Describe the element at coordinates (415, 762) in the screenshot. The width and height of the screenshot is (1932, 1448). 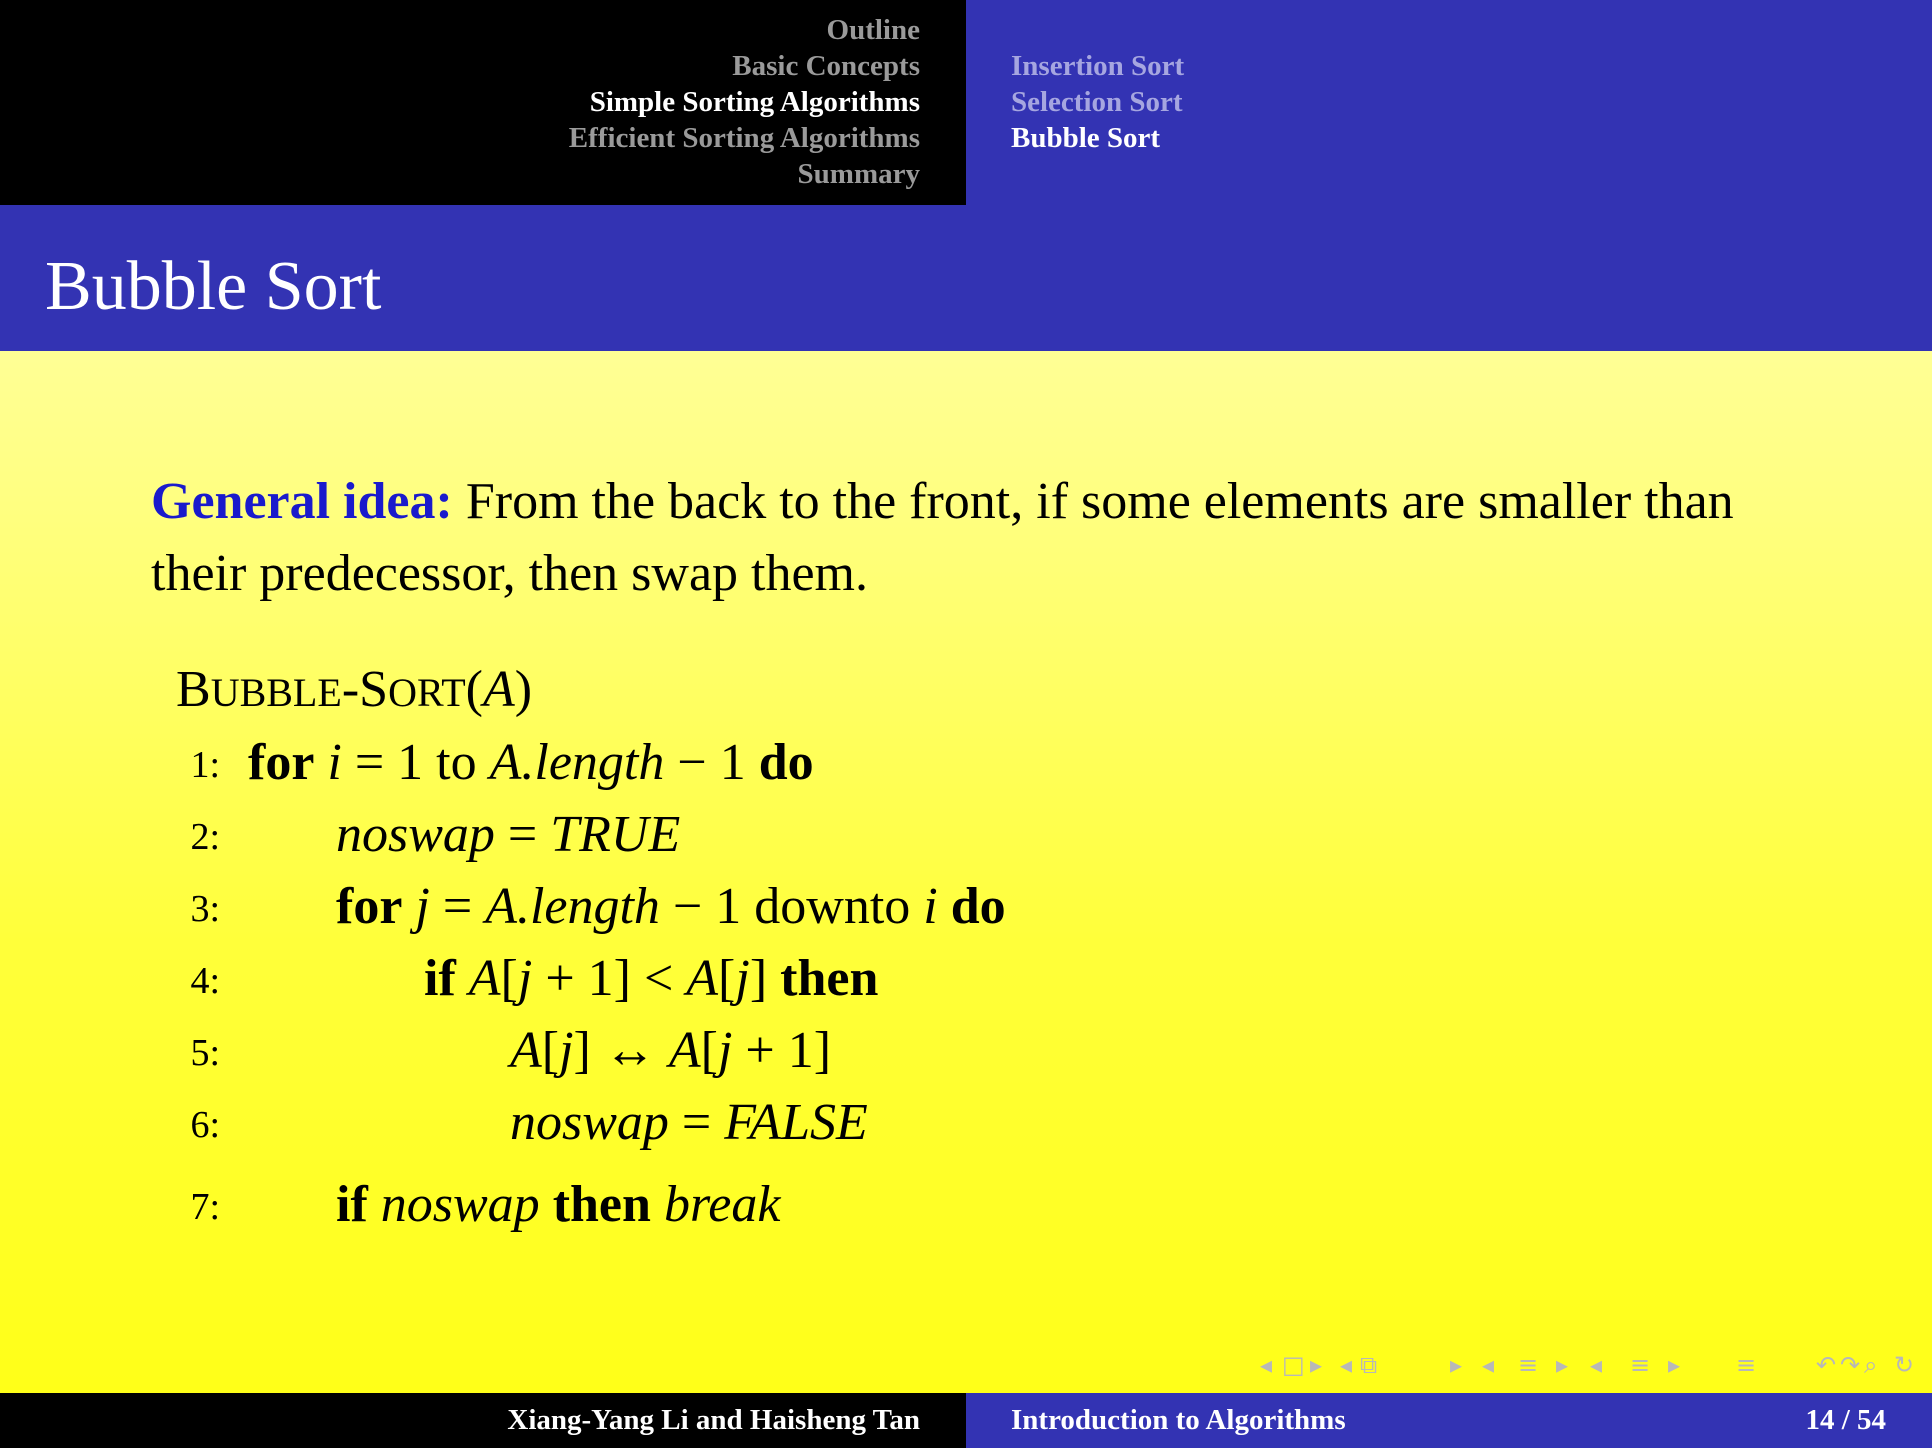
I see `code-text: = 1 to` at that location.